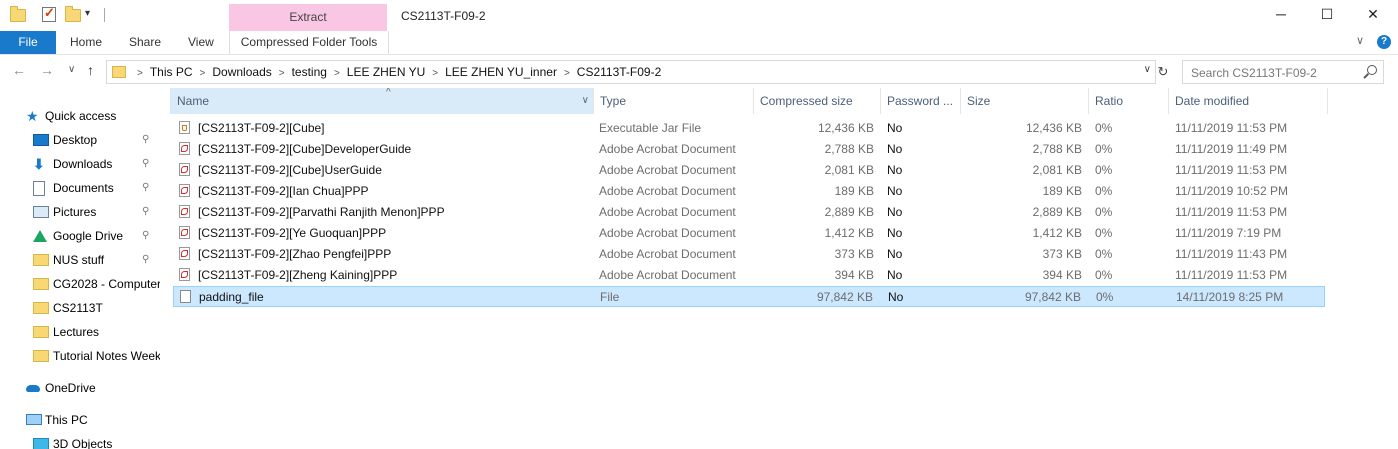 This screenshot has height=449, width=1398. I want to click on tab-share: Share, so click(145, 42).